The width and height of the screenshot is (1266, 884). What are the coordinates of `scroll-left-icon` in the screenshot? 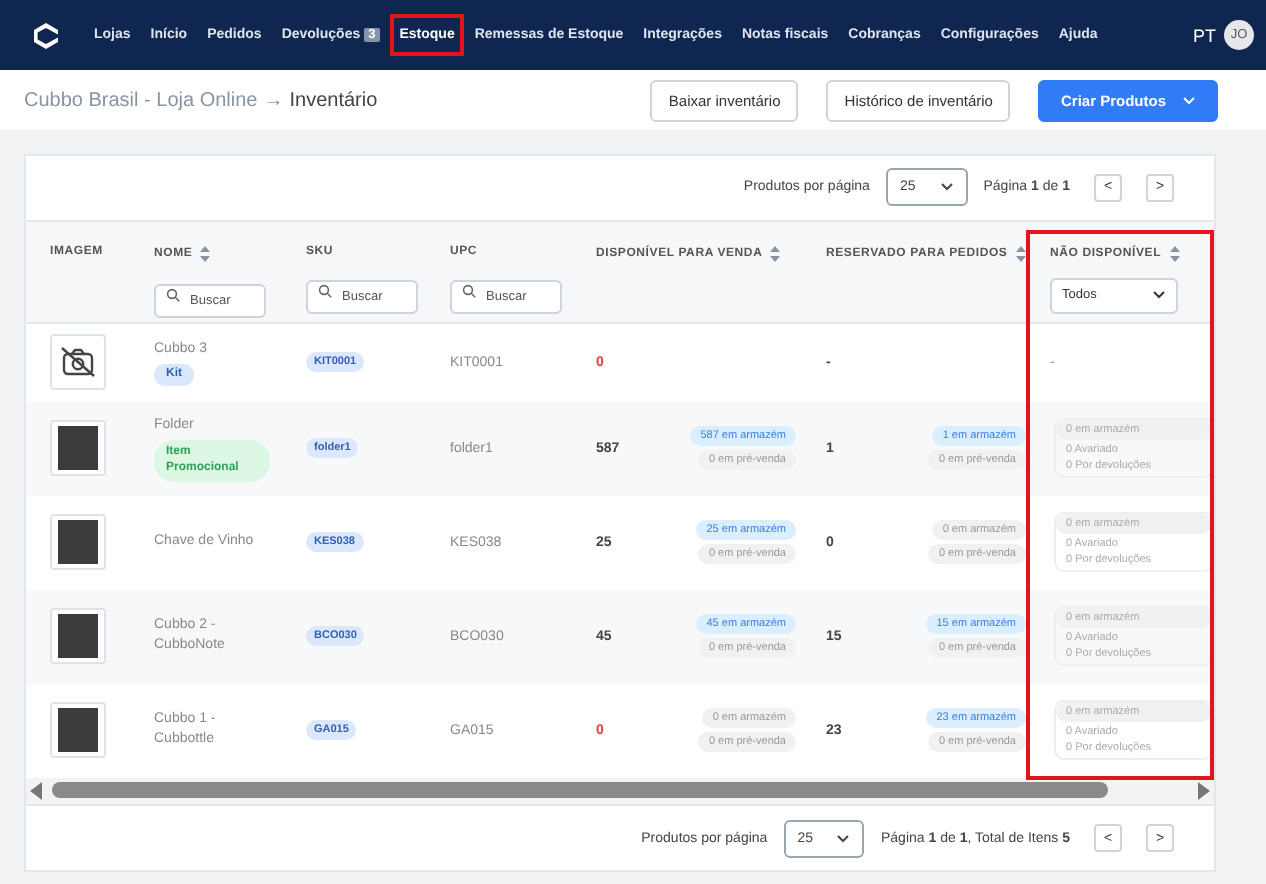 It's located at (37, 790).